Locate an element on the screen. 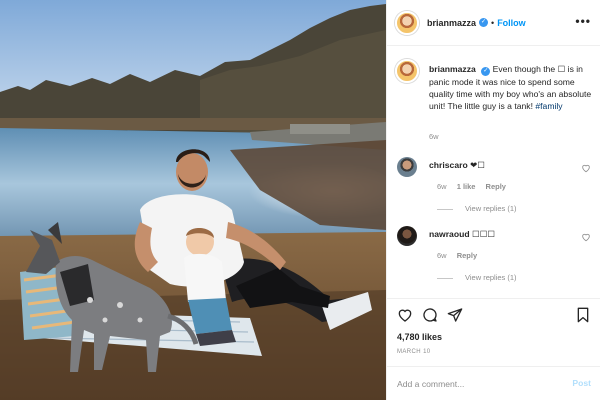 This screenshot has width=600, height=400. follow-button: Follow is located at coordinates (511, 23).